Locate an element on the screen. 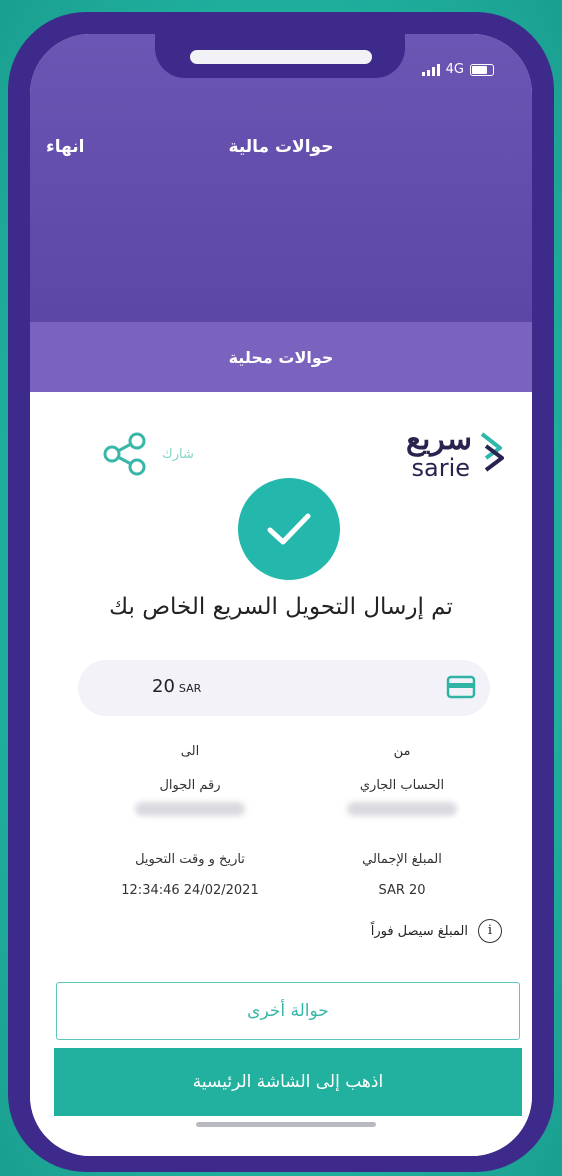  datetime-label: تاريخ و وقت التحويل is located at coordinates (190, 859).